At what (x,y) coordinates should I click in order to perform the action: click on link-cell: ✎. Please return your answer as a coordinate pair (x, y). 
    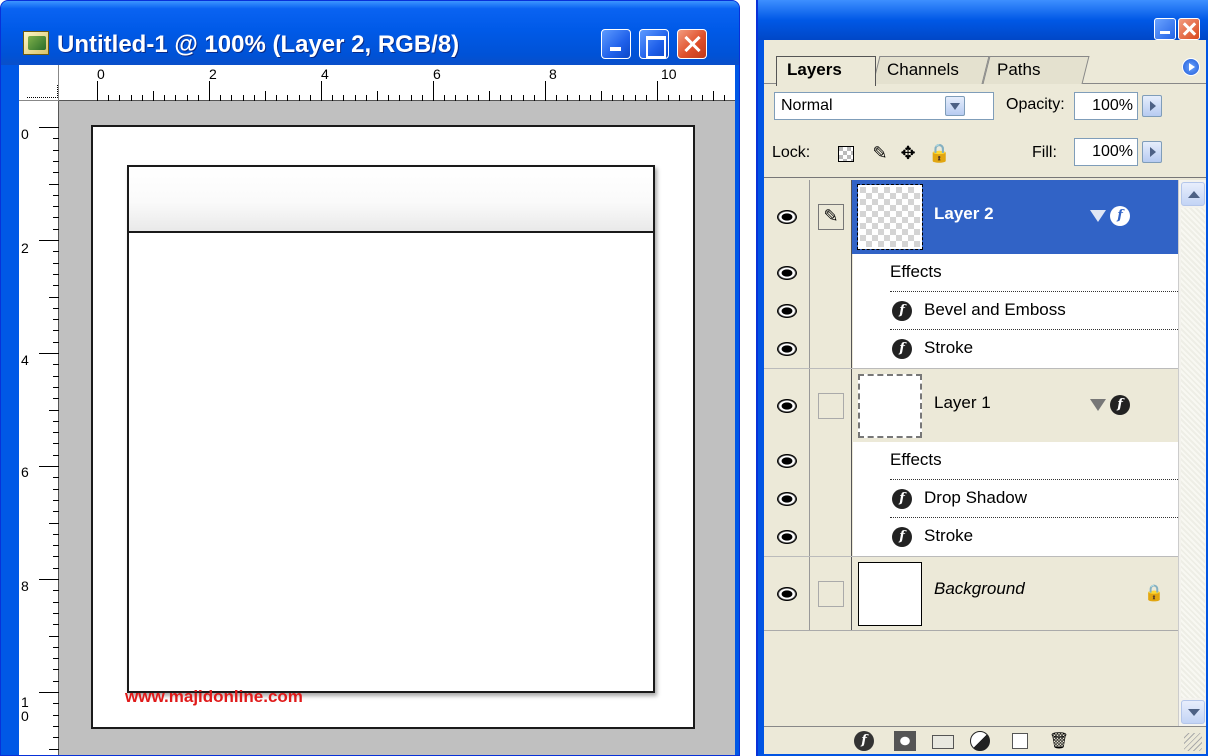
    Looking at the image, I should click on (831, 217).